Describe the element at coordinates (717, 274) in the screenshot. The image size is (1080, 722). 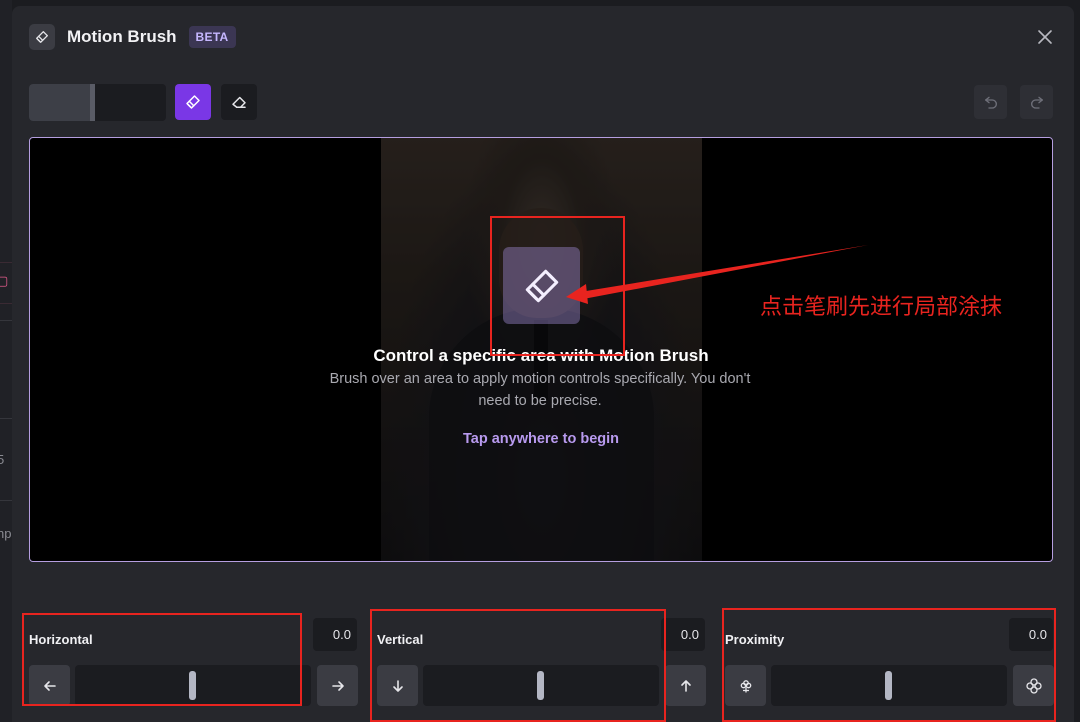
I see `annotation-arrow` at that location.